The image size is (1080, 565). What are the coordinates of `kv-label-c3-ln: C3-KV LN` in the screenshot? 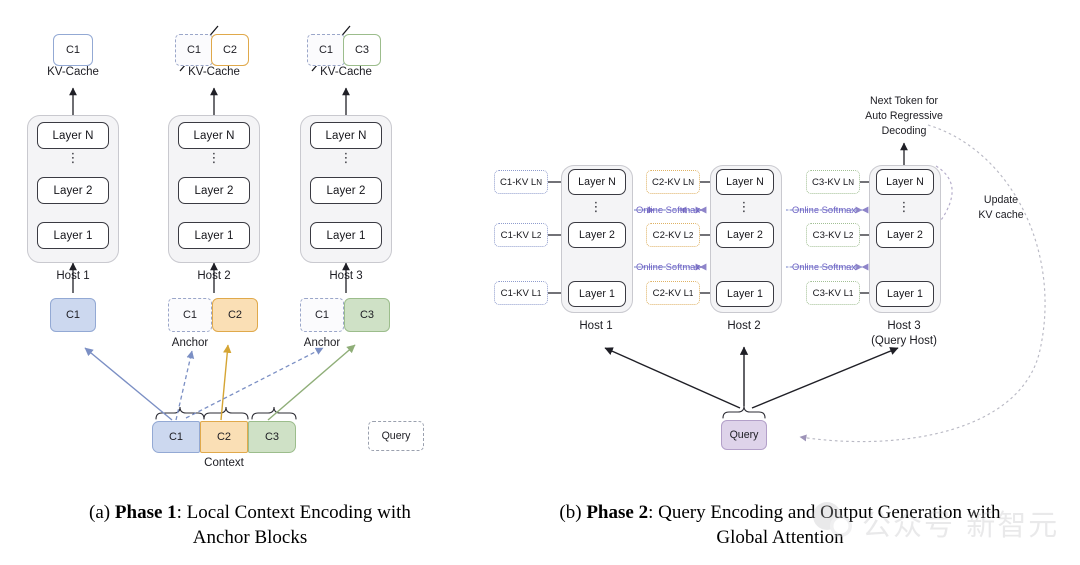 It's located at (833, 182).